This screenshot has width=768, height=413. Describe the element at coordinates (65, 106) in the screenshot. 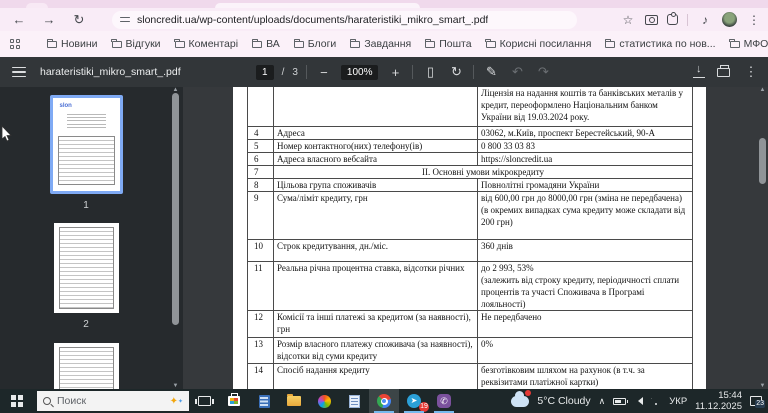

I see `thumb-logo: slon` at that location.